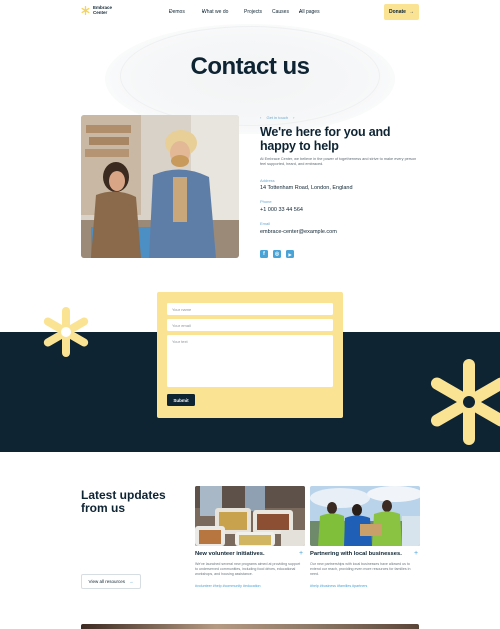 The image size is (500, 629). I want to click on eyebrow-text: Get in touch, so click(277, 117).